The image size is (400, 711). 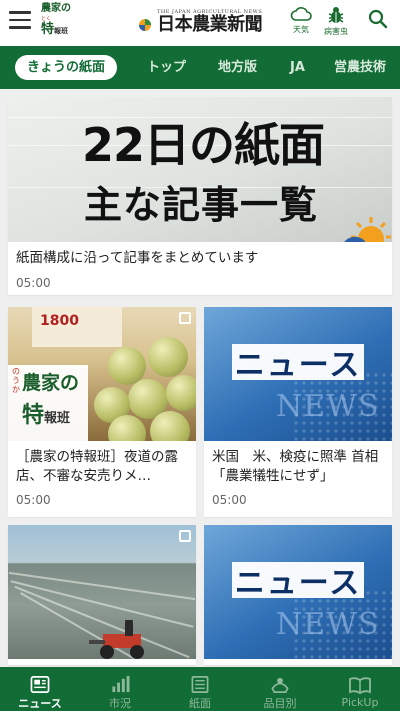 I want to click on newspaper-icon, so click(x=40, y=684).